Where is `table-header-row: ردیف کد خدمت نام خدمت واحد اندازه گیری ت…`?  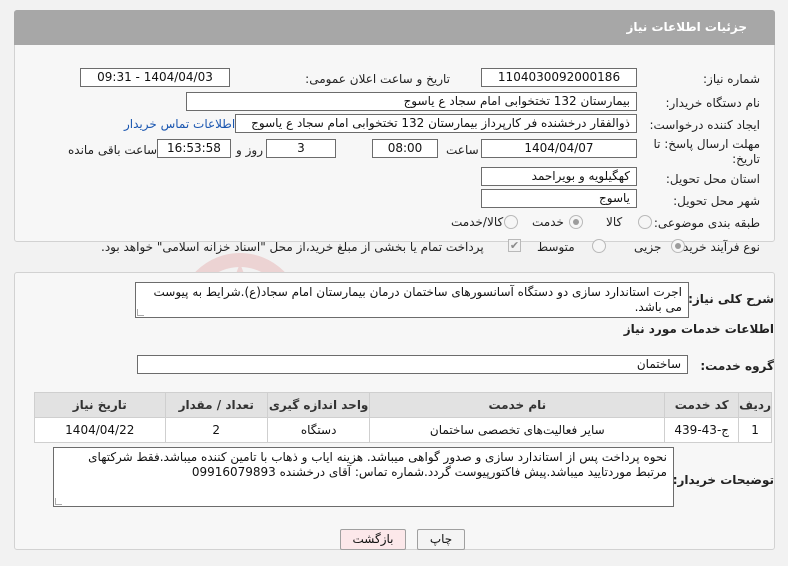 table-header-row: ردیف کد خدمت نام خدمت واحد اندازه گیری ت… is located at coordinates (403, 405).